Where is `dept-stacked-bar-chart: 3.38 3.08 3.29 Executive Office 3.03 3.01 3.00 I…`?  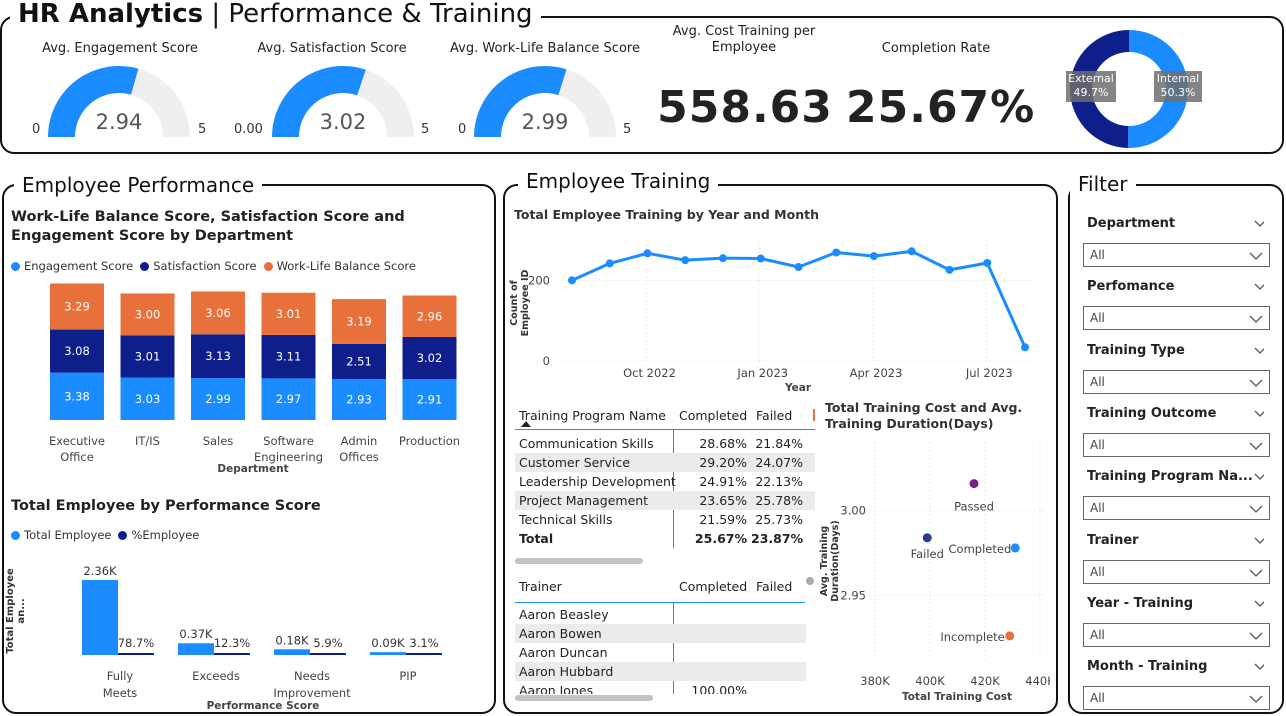
dept-stacked-bar-chart: 3.38 3.08 3.29 Executive Office 3.03 3.01 3.00 I… is located at coordinates (254, 373).